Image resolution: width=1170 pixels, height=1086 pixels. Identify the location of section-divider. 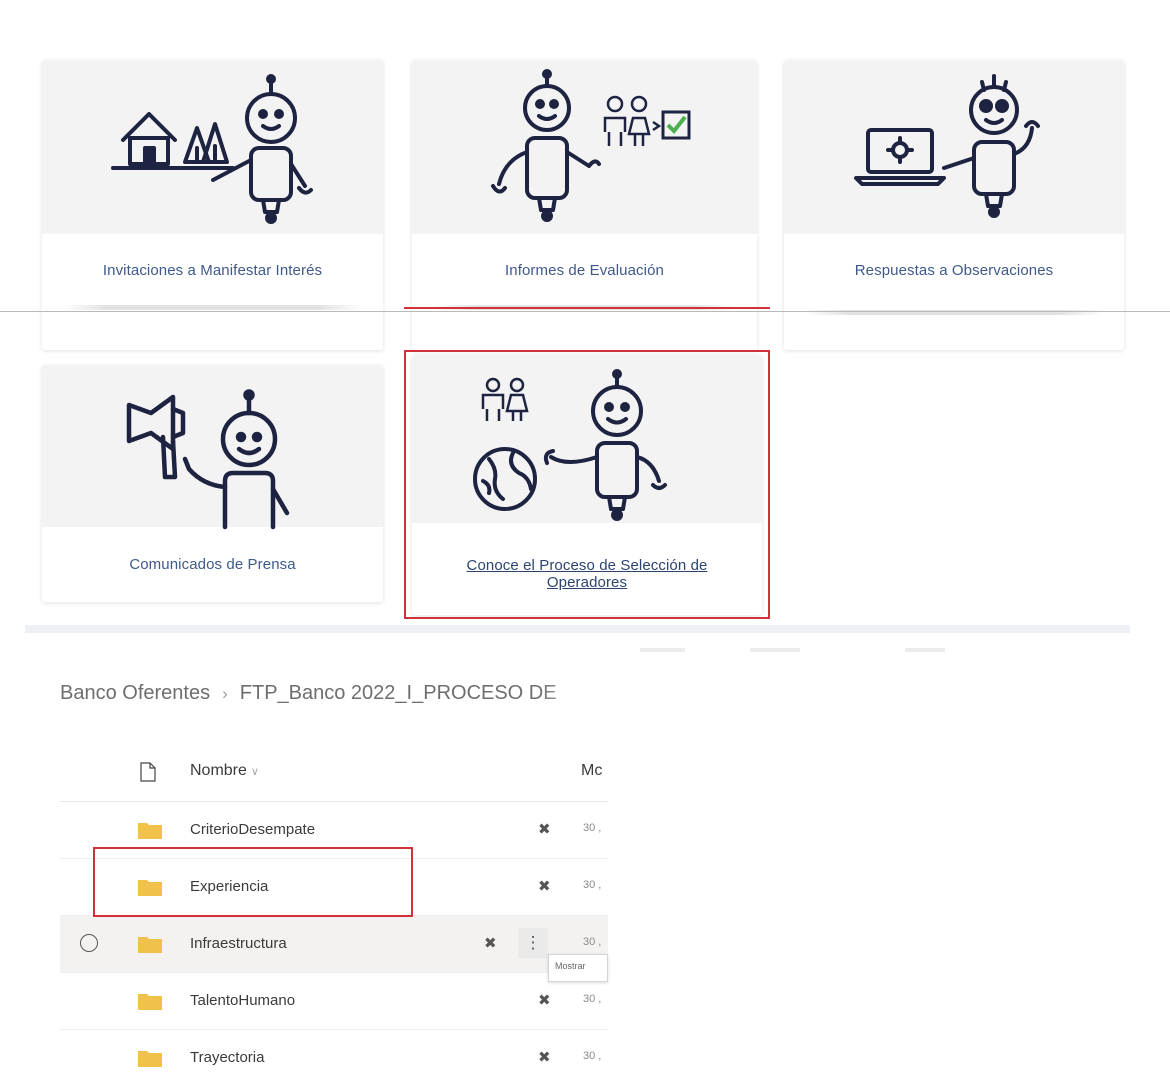
(577, 629).